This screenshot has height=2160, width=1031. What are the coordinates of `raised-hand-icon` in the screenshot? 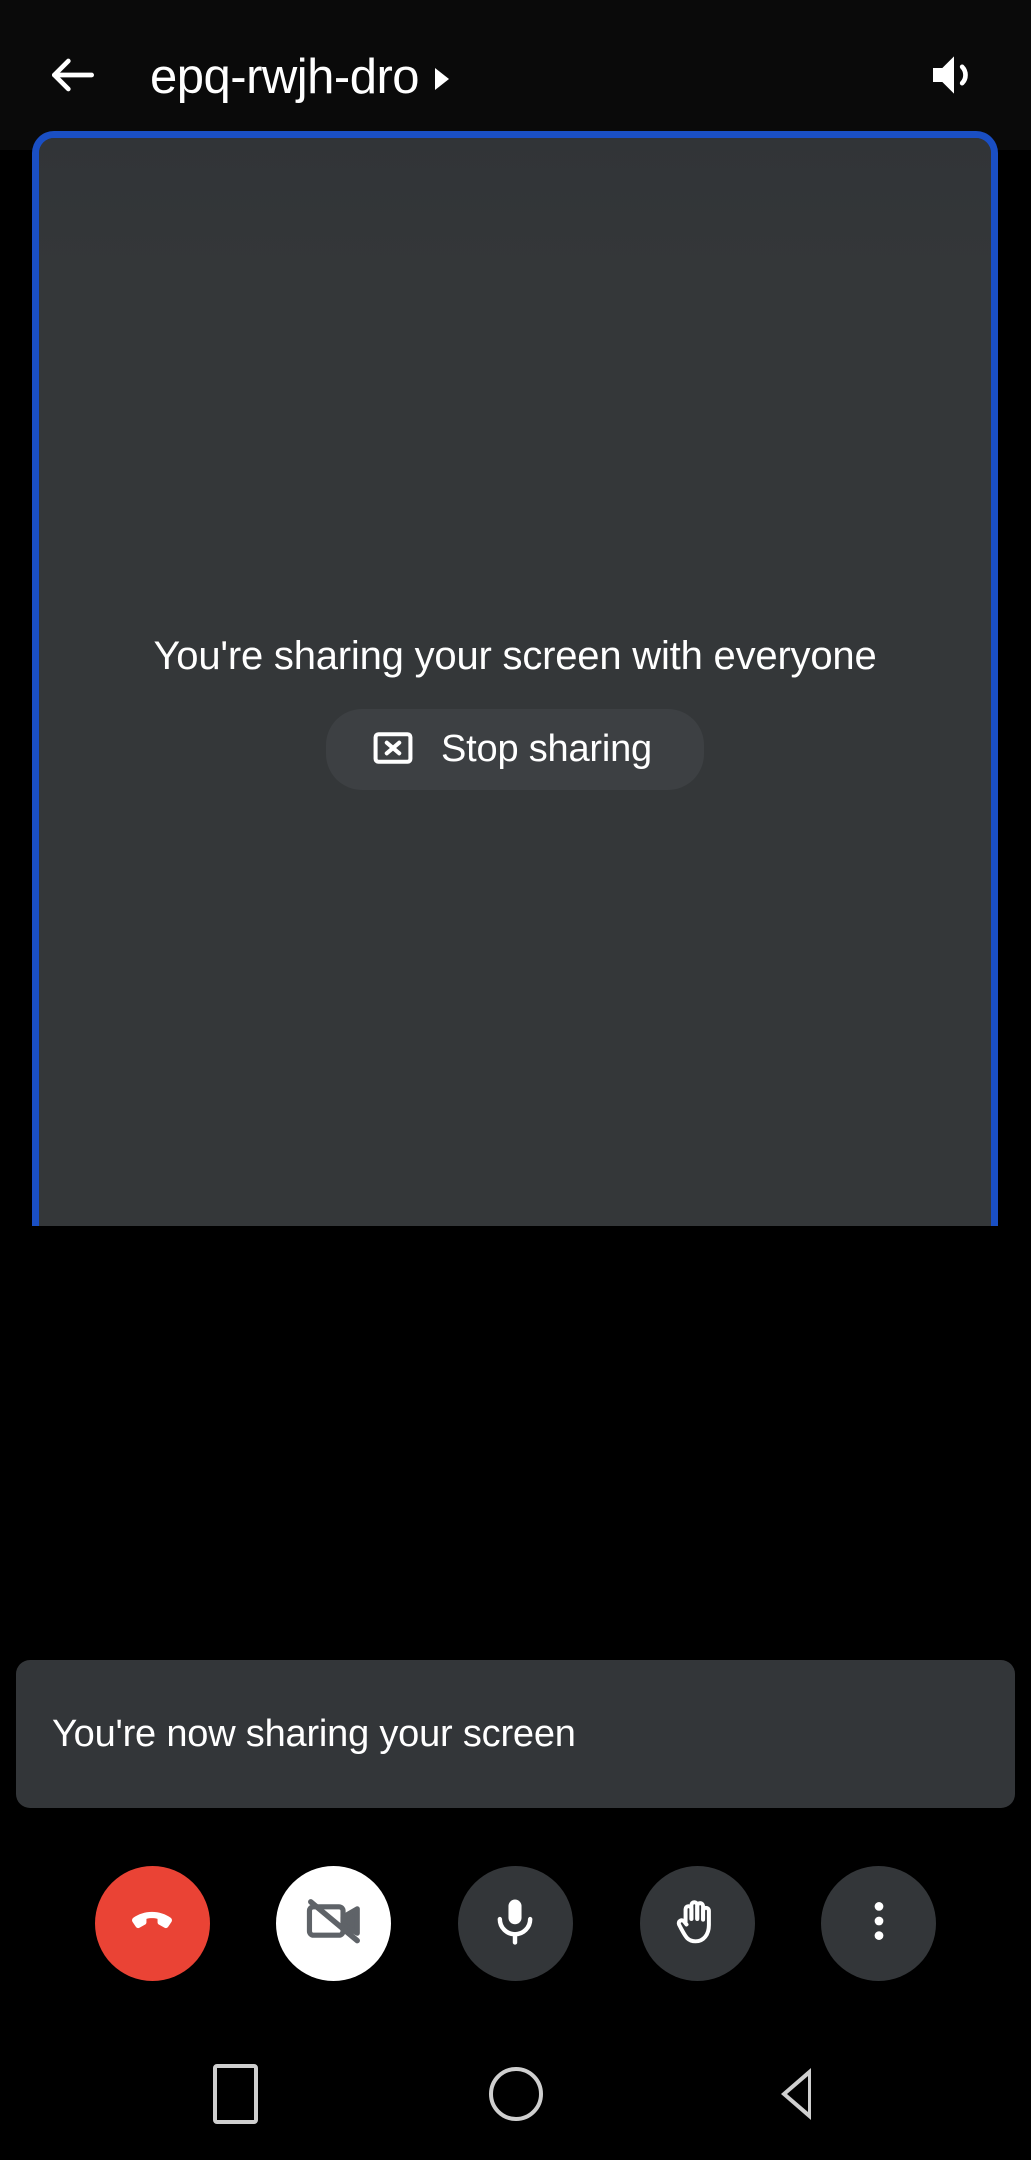 It's located at (697, 1923).